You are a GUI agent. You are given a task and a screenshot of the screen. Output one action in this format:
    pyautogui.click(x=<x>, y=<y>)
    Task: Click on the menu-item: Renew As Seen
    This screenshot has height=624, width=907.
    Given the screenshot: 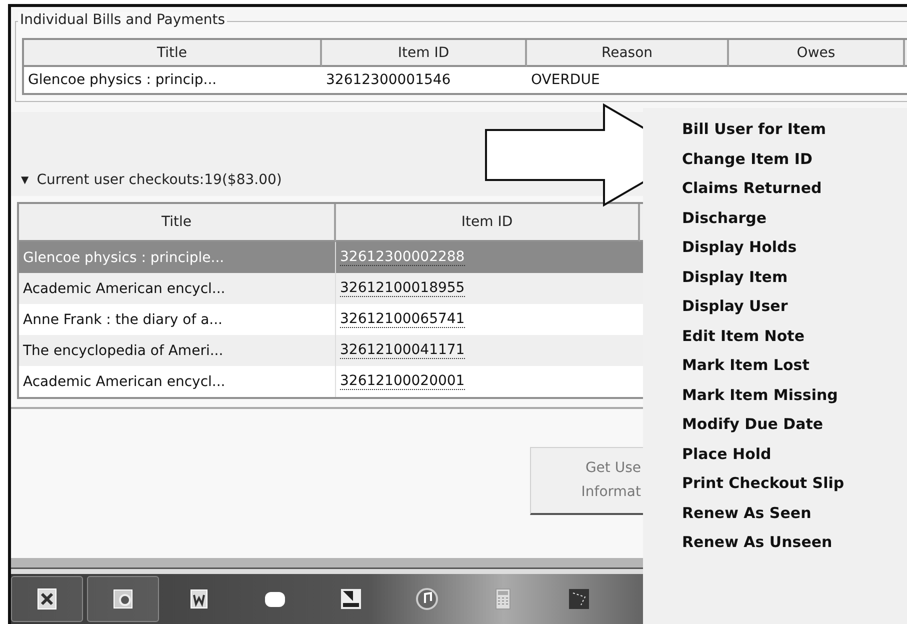 What is the action you would take?
    pyautogui.click(x=794, y=518)
    